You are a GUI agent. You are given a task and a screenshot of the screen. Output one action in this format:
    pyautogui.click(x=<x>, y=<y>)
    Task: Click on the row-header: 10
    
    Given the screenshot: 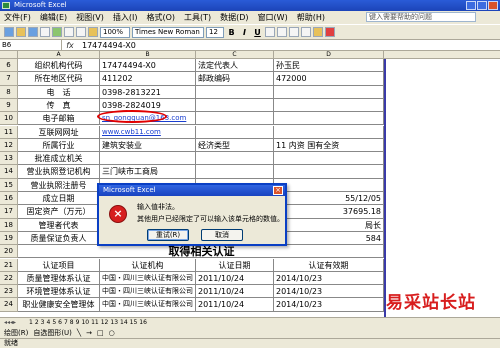 What is the action you would take?
    pyautogui.click(x=9, y=119)
    